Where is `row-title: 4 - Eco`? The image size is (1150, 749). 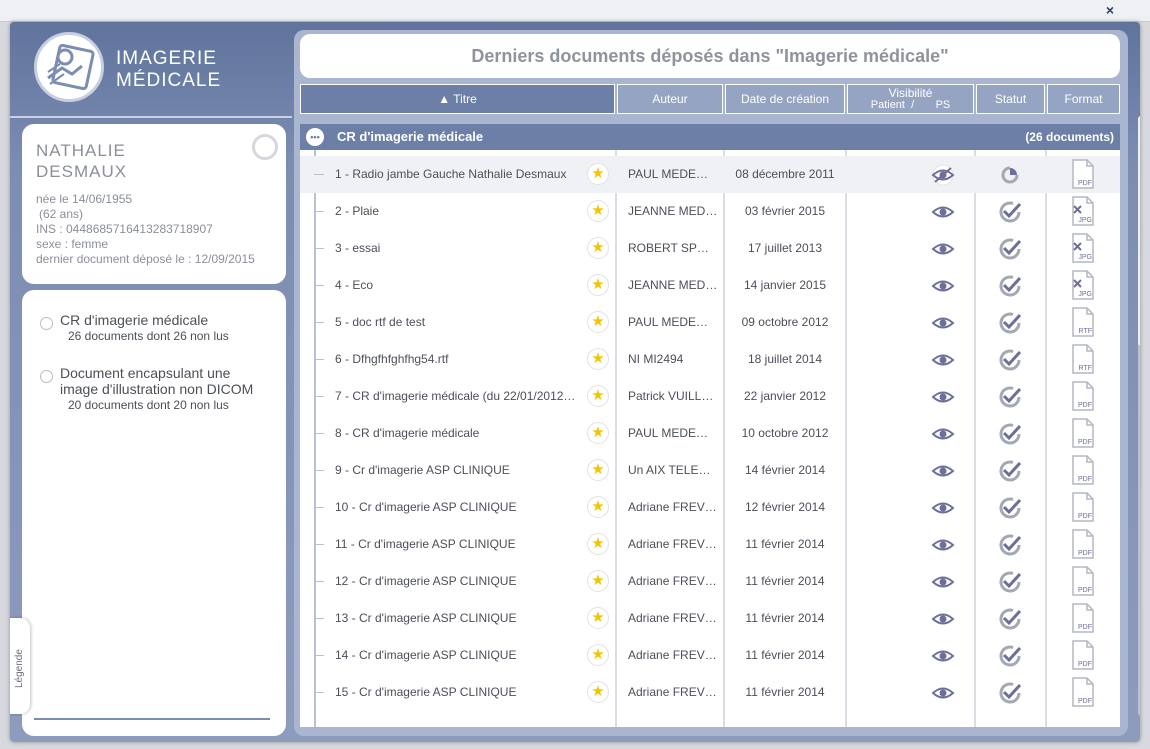
row-title: 4 - Eco is located at coordinates (459, 285).